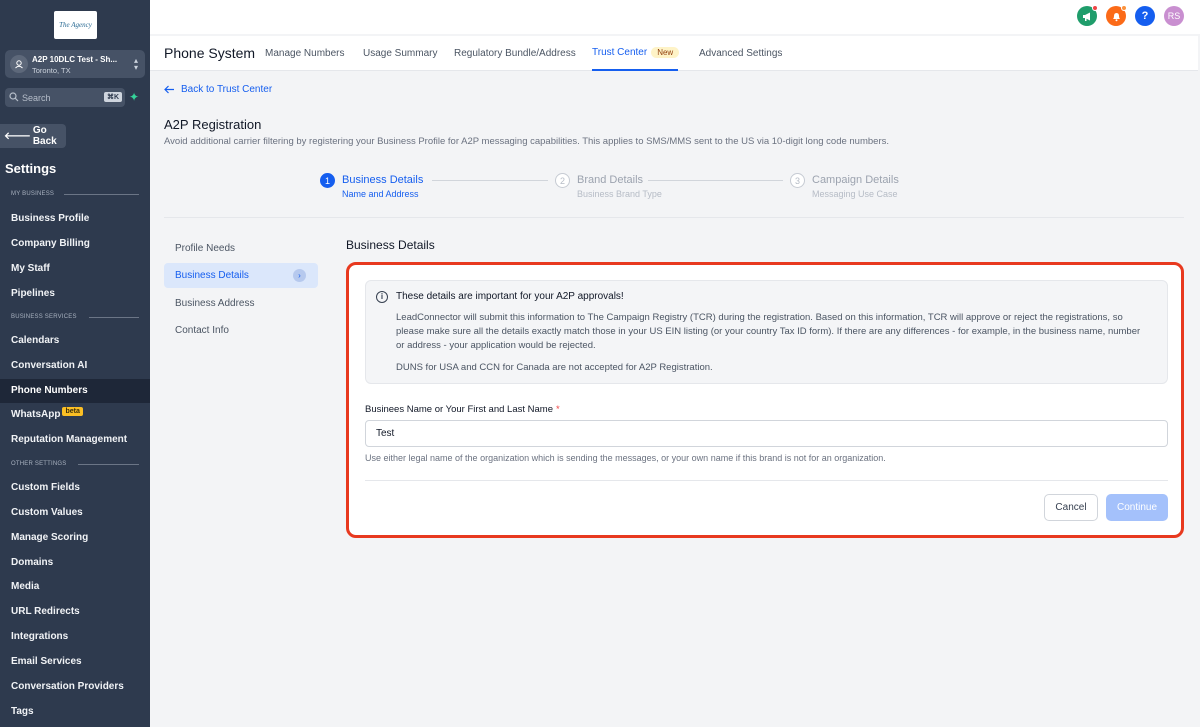 This screenshot has width=1200, height=727. I want to click on tab-regulatory-bundle: Regulatory Bundle/Address, so click(515, 53).